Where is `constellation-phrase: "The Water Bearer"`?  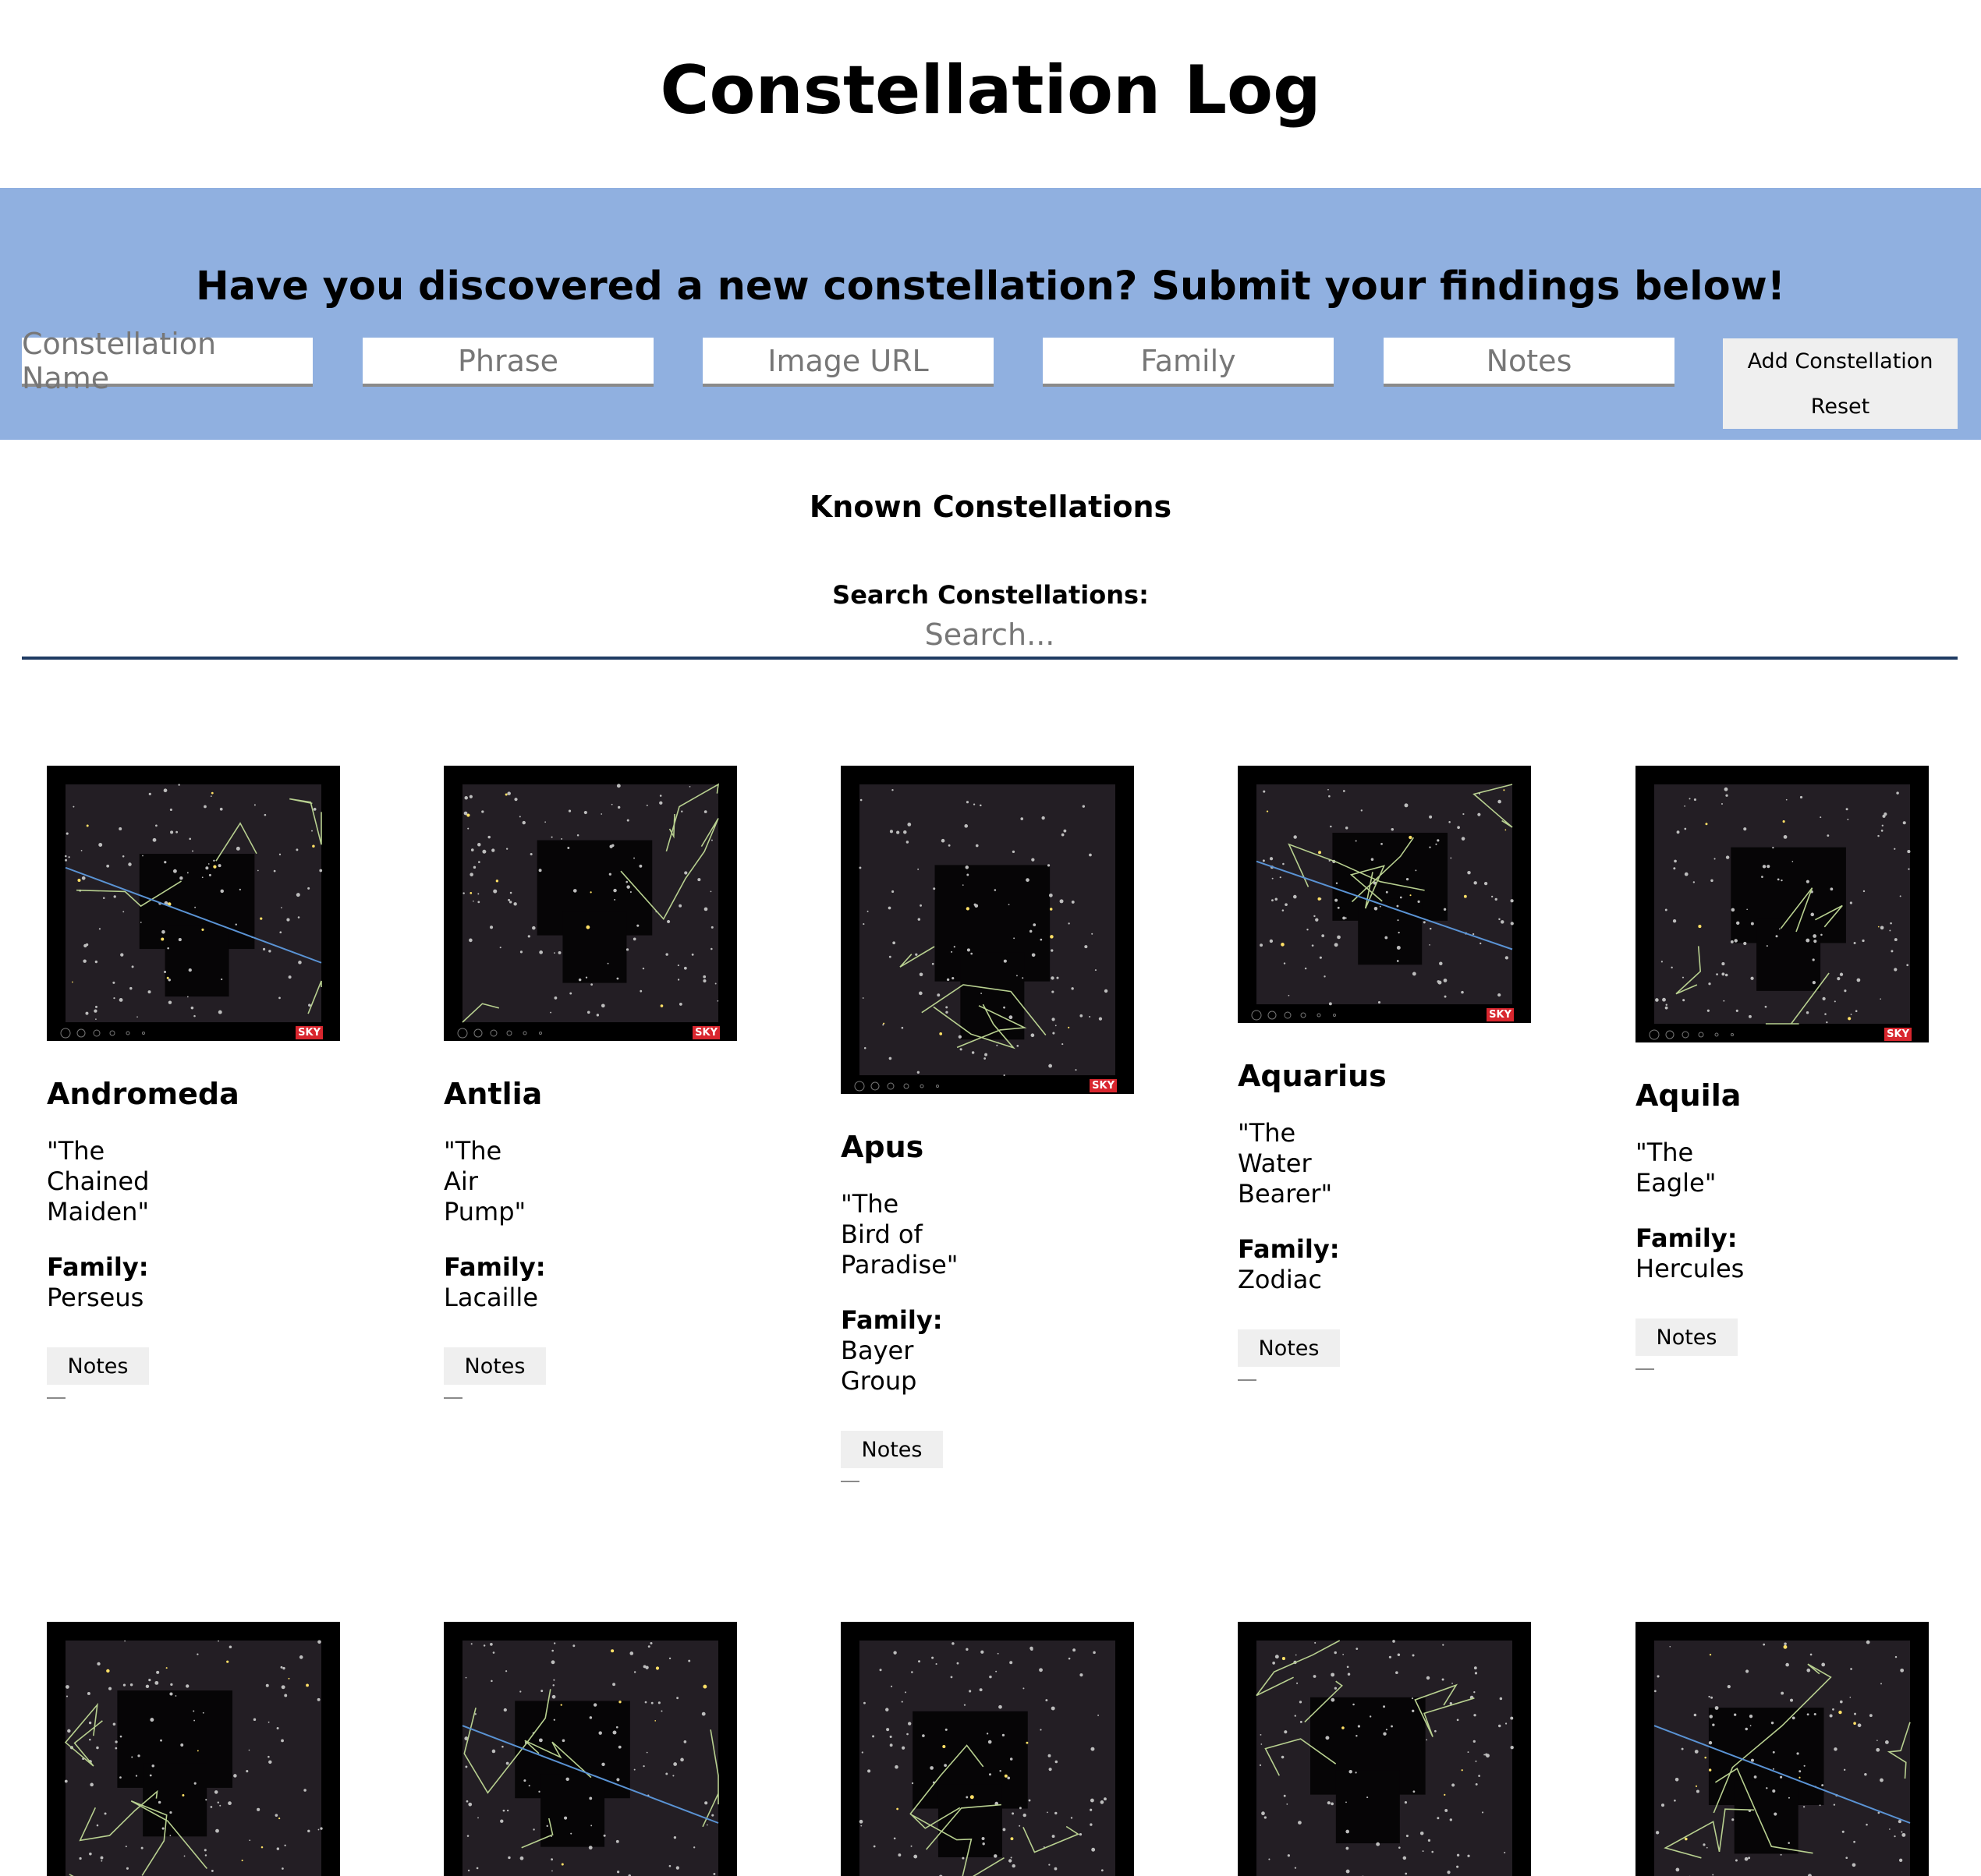 constellation-phrase: "The Water Bearer" is located at coordinates (1286, 1163).